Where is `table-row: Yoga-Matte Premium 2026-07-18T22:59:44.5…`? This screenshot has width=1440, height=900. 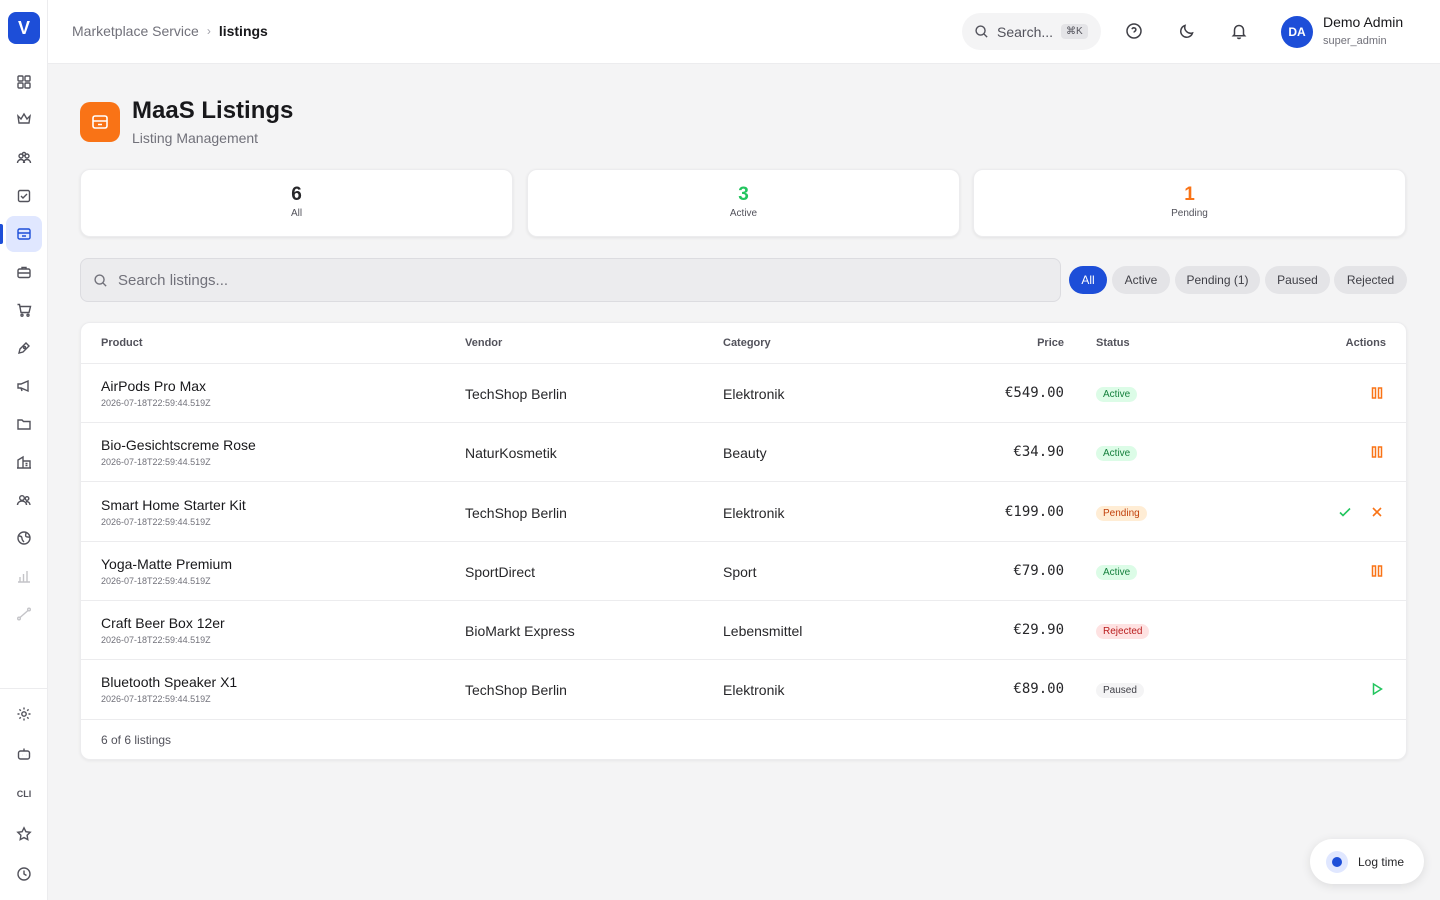 table-row: Yoga-Matte Premium 2026-07-18T22:59:44.5… is located at coordinates (743, 571).